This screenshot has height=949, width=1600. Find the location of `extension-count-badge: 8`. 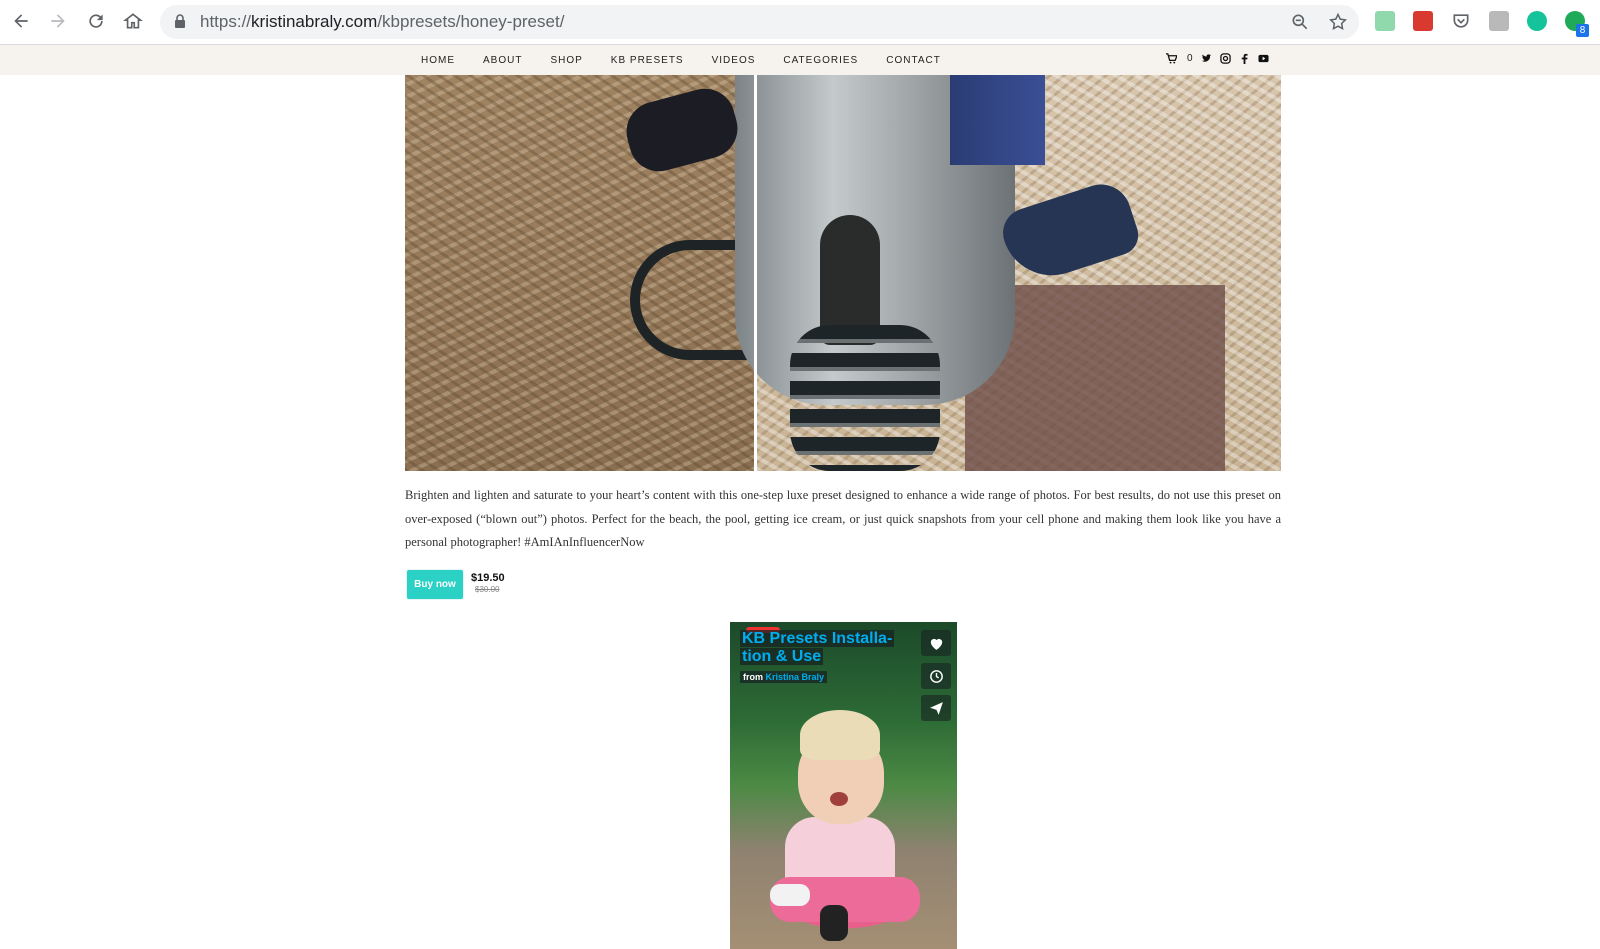

extension-count-badge: 8 is located at coordinates (1582, 30).